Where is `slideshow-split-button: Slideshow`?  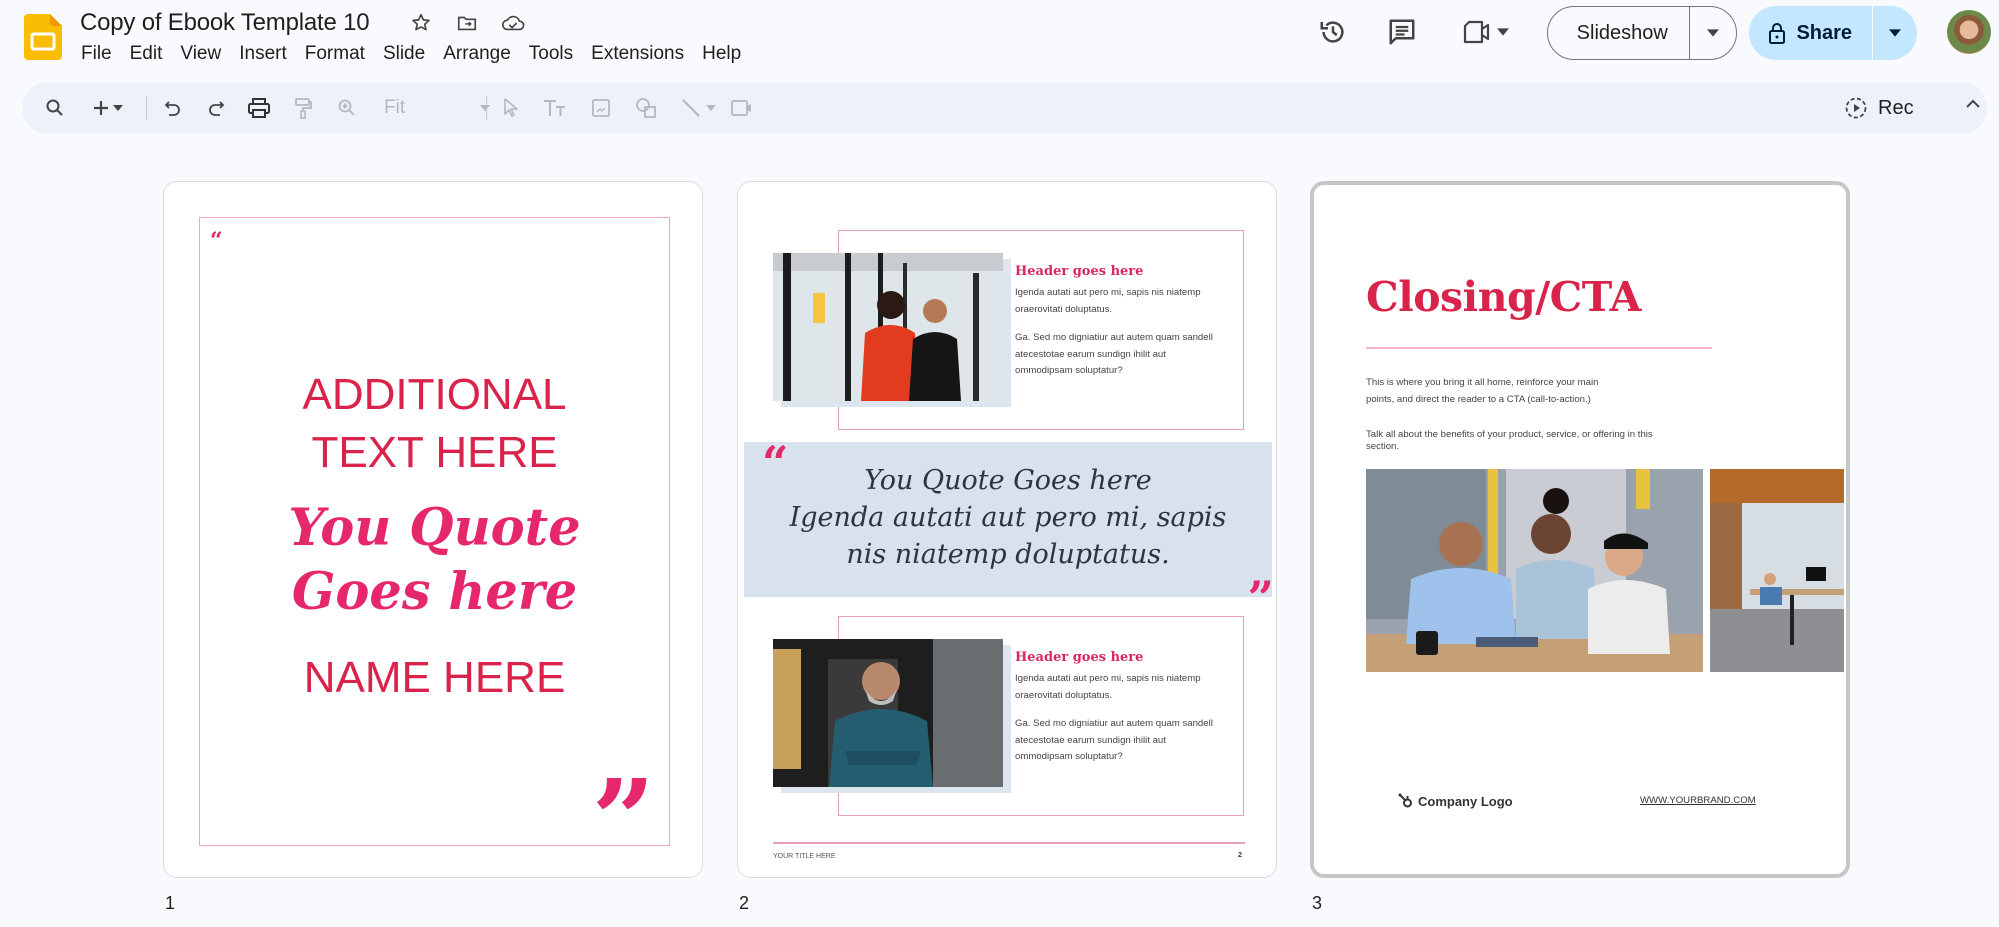 slideshow-split-button: Slideshow is located at coordinates (1642, 33).